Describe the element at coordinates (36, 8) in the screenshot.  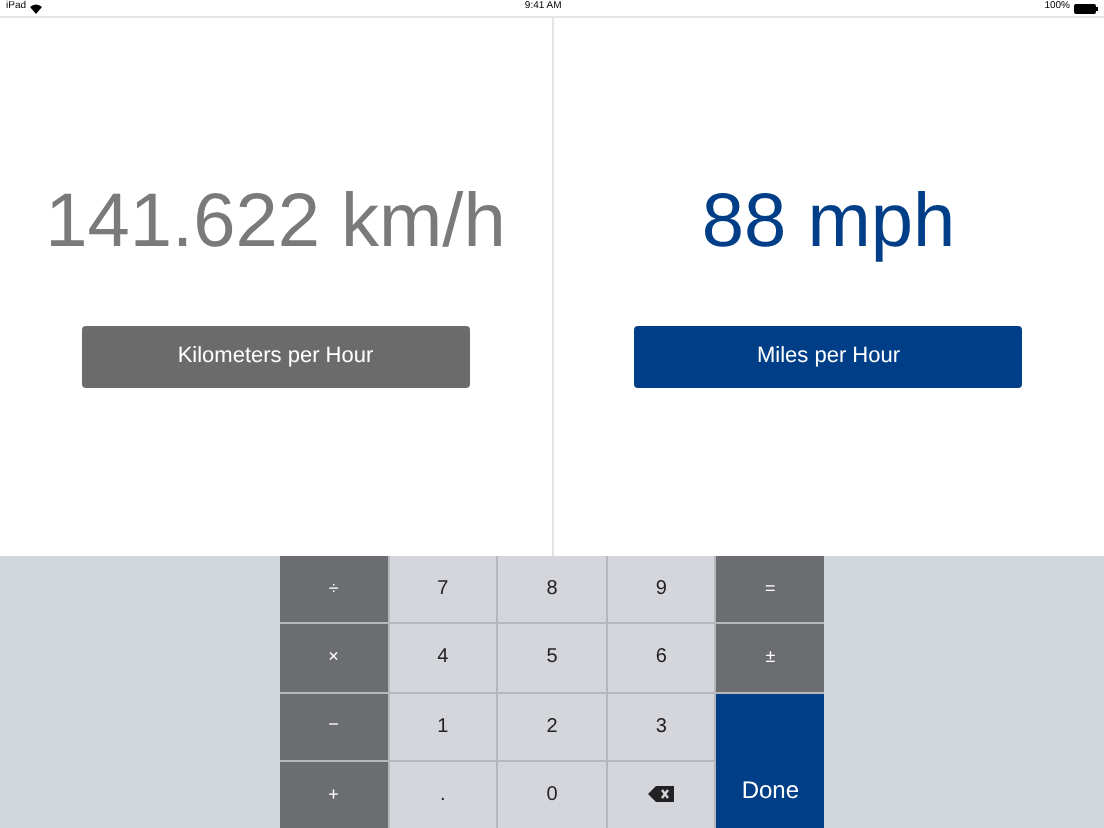
I see `wifi-icon` at that location.